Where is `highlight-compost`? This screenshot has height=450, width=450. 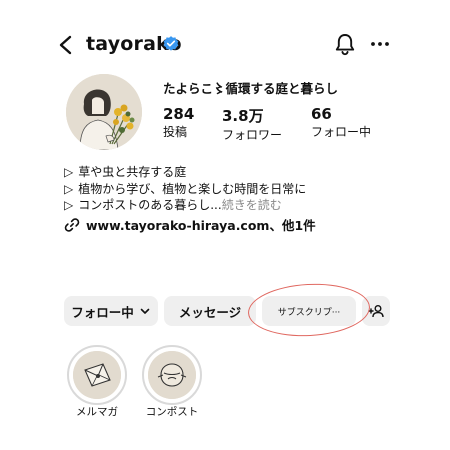
highlight-compost is located at coordinates (172, 375).